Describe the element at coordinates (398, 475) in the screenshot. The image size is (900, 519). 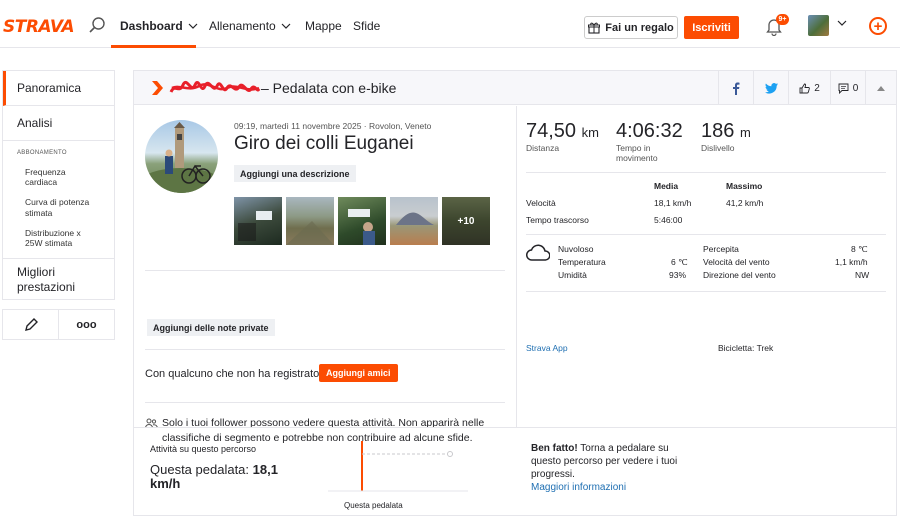
I see `route-speed-chart: Questa pedalata` at that location.